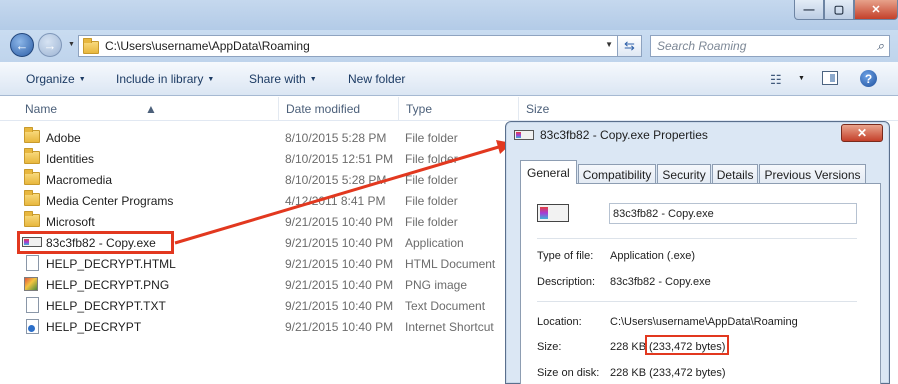 The width and height of the screenshot is (898, 384). What do you see at coordinates (436, 285) in the screenshot?
I see `file-type: PNG image` at bounding box center [436, 285].